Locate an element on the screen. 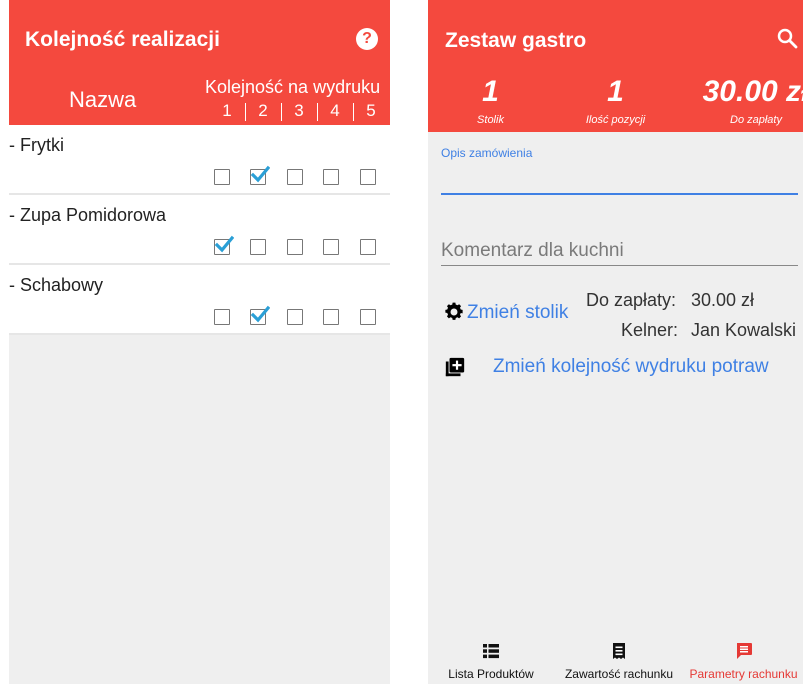  nav-product-list: Lista Produktów is located at coordinates (491, 658).